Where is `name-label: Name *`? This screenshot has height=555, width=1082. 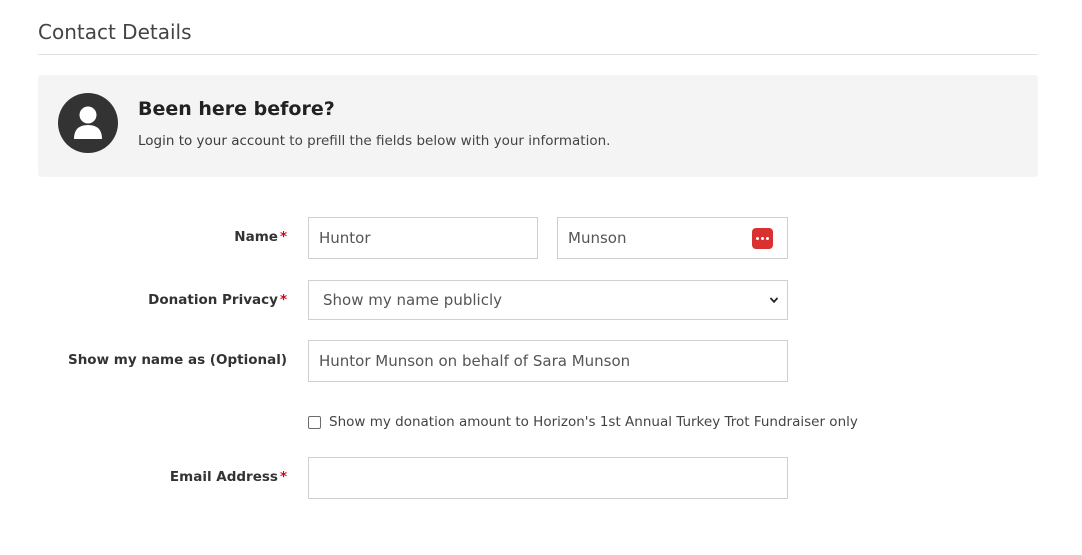 name-label: Name * is located at coordinates (260, 237).